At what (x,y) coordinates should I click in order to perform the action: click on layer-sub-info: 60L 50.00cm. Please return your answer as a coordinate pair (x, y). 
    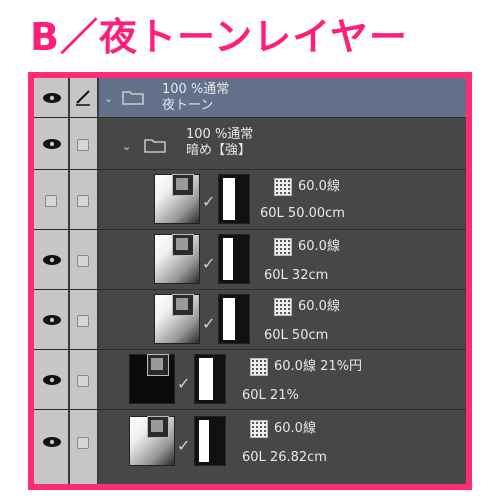
    Looking at the image, I should click on (302, 213).